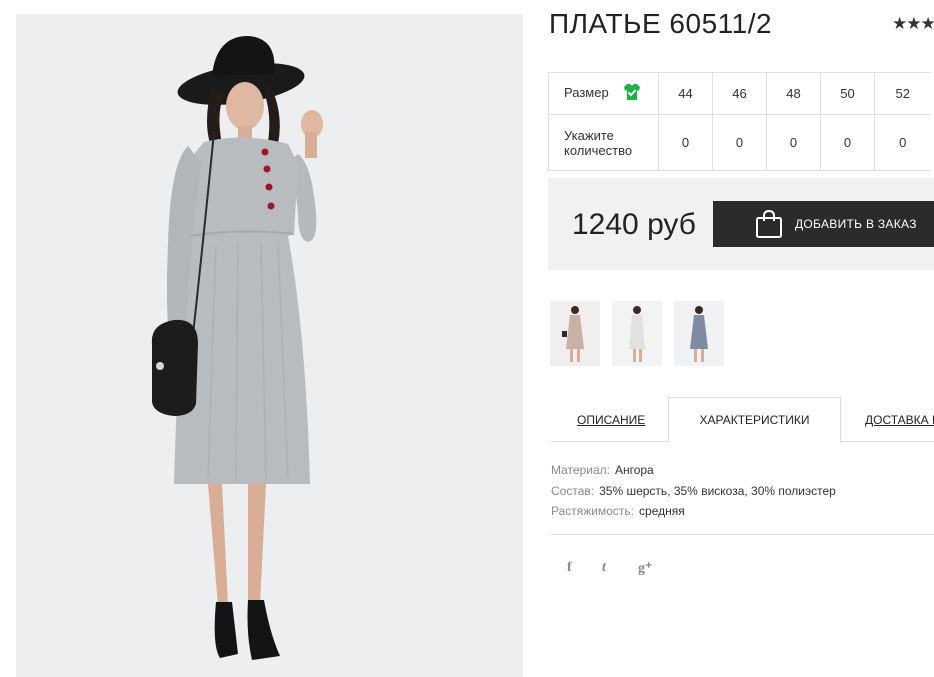 The height and width of the screenshot is (677, 934). What do you see at coordinates (685, 93) in the screenshot?
I see `size-44: 44` at bounding box center [685, 93].